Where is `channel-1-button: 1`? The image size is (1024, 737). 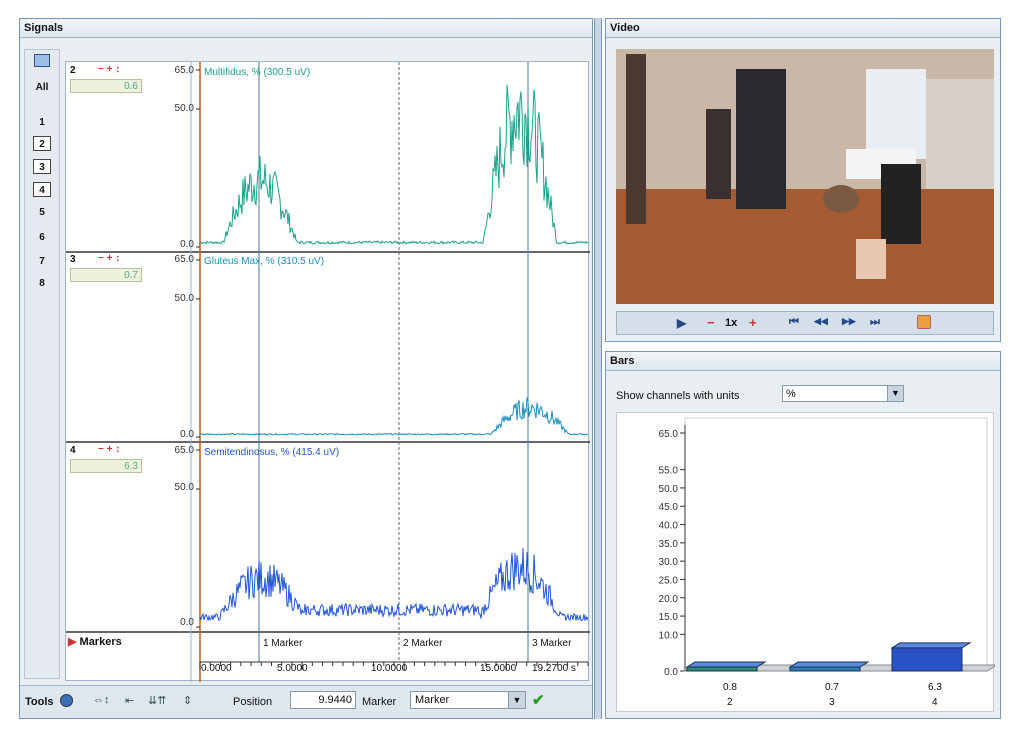 channel-1-button: 1 is located at coordinates (42, 122).